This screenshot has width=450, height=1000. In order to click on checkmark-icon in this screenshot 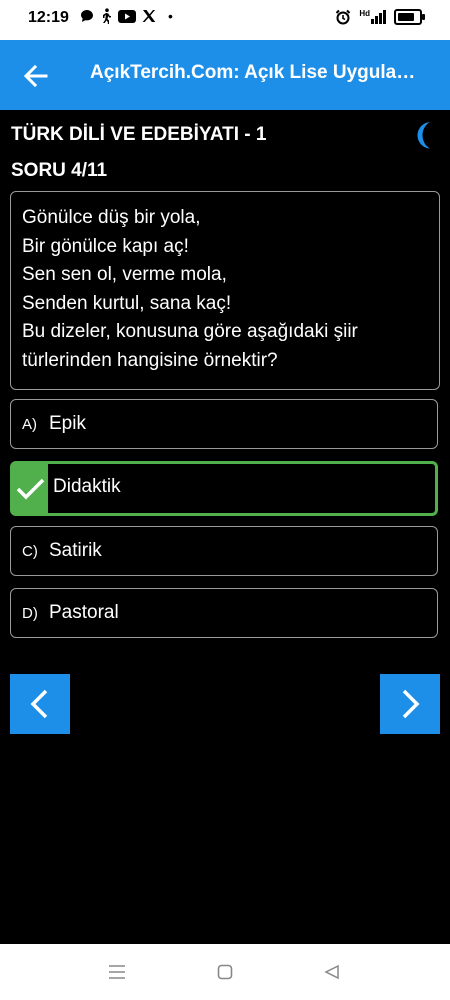, I will do `click(30, 488)`.